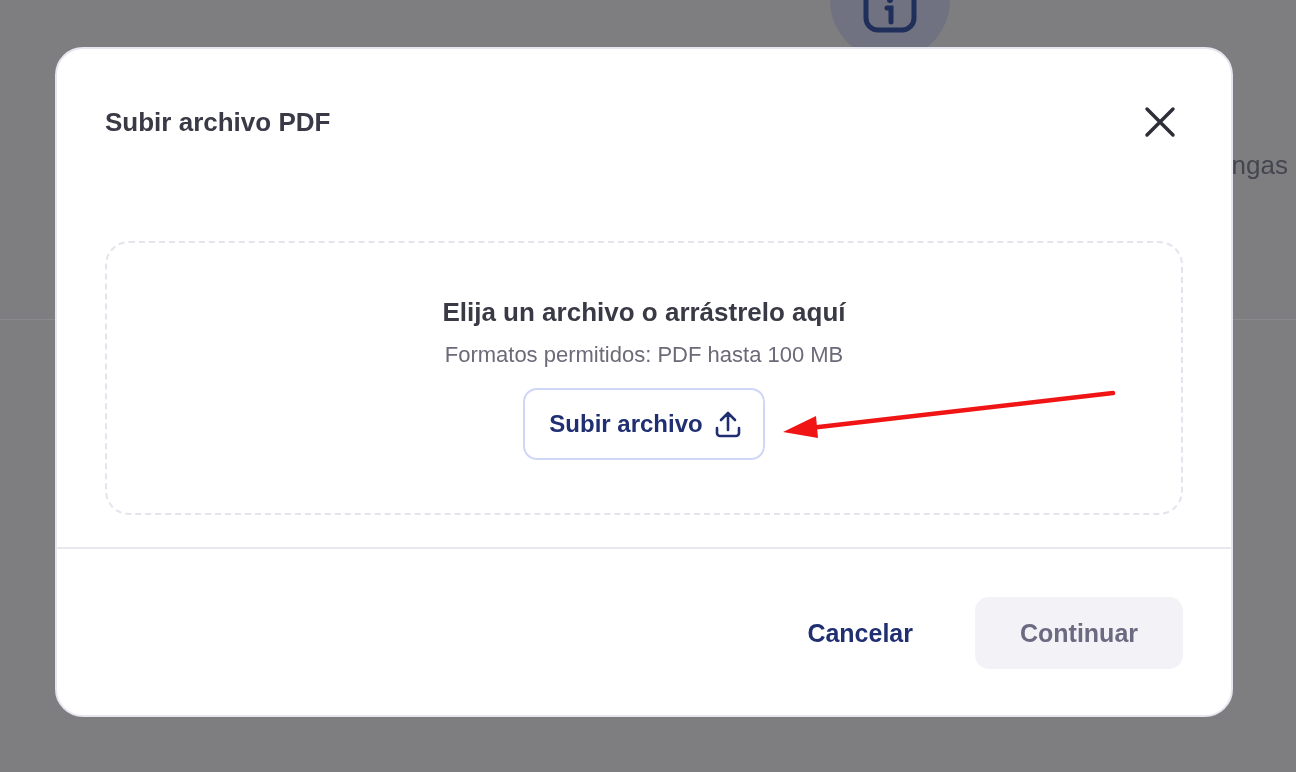 The image size is (1296, 772). What do you see at coordinates (1259, 165) in the screenshot?
I see `background-text: ngas` at bounding box center [1259, 165].